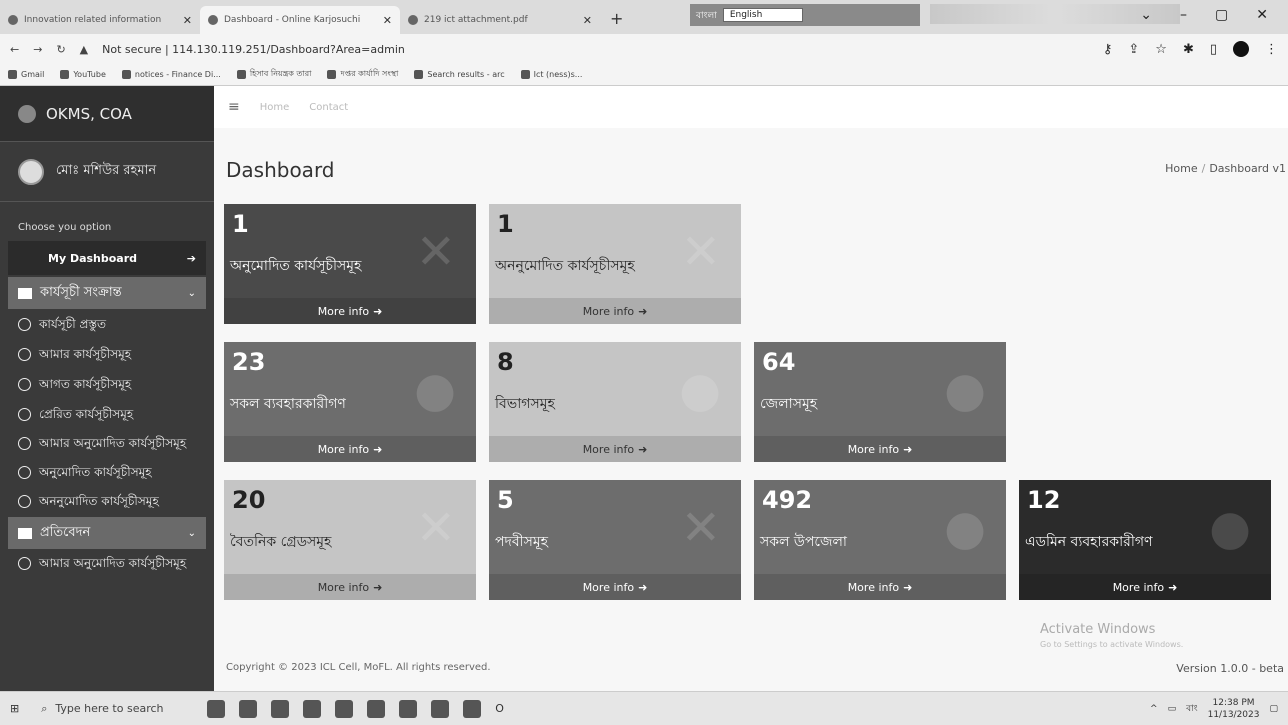 The height and width of the screenshot is (725, 1288). What do you see at coordinates (300, 20) in the screenshot?
I see `tab-dashboard: Dashboard - Online Karjosuchi ✕` at bounding box center [300, 20].